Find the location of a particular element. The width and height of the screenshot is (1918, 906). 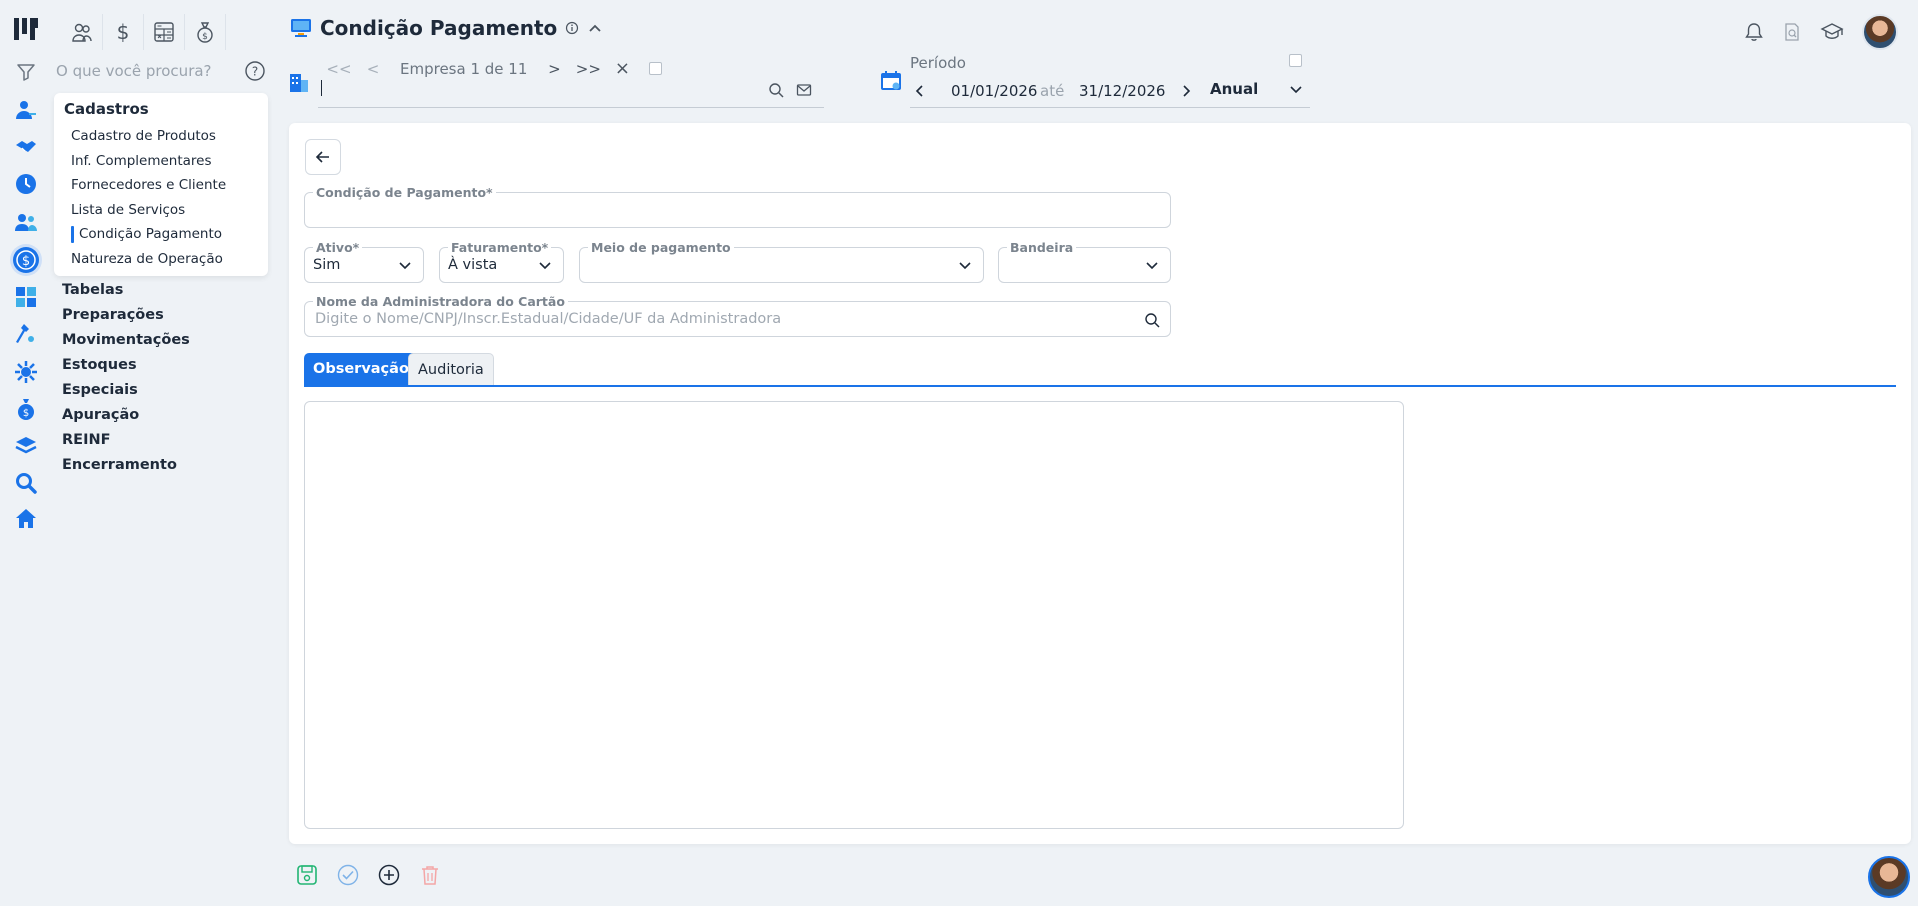

meio-pagamento-label: Meio de pagamento is located at coordinates (661, 247).